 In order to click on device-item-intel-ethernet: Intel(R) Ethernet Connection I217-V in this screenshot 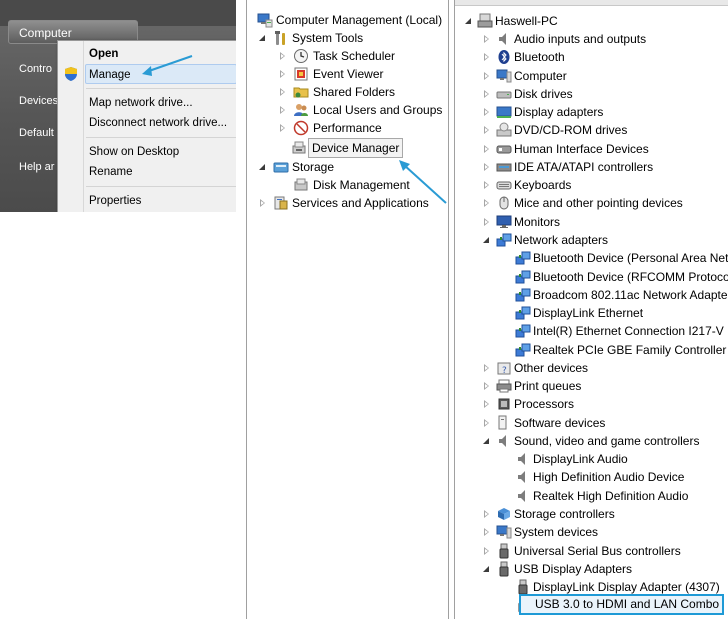, I will do `click(621, 331)`.